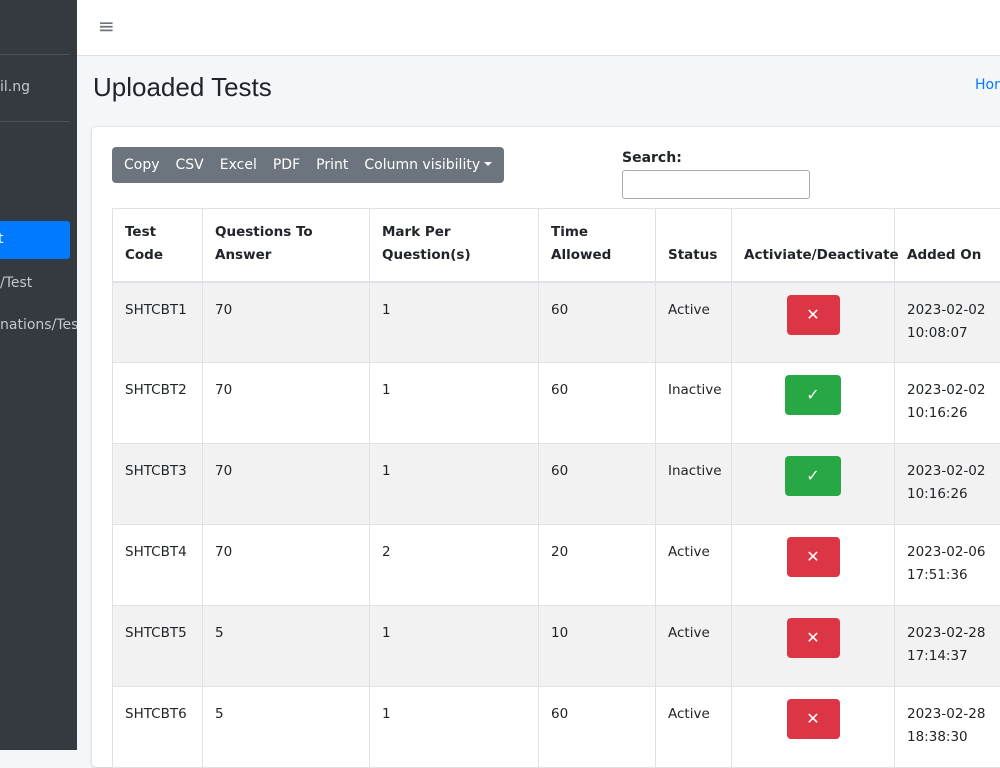 The width and height of the screenshot is (1000, 768). I want to click on search-label: Search:, so click(652, 158).